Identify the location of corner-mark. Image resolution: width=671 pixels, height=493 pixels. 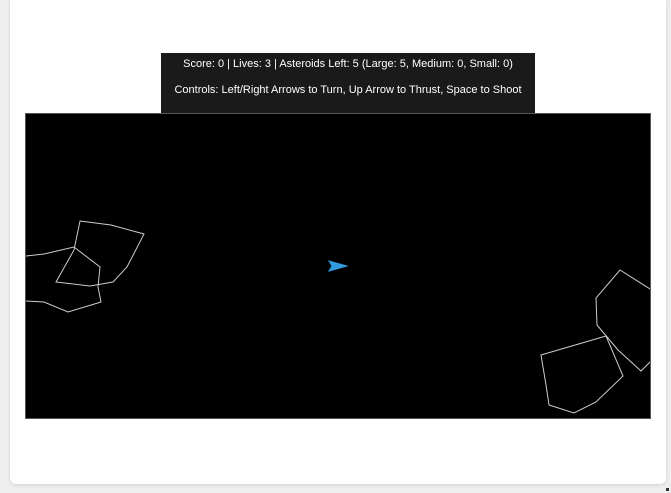
(667, 489).